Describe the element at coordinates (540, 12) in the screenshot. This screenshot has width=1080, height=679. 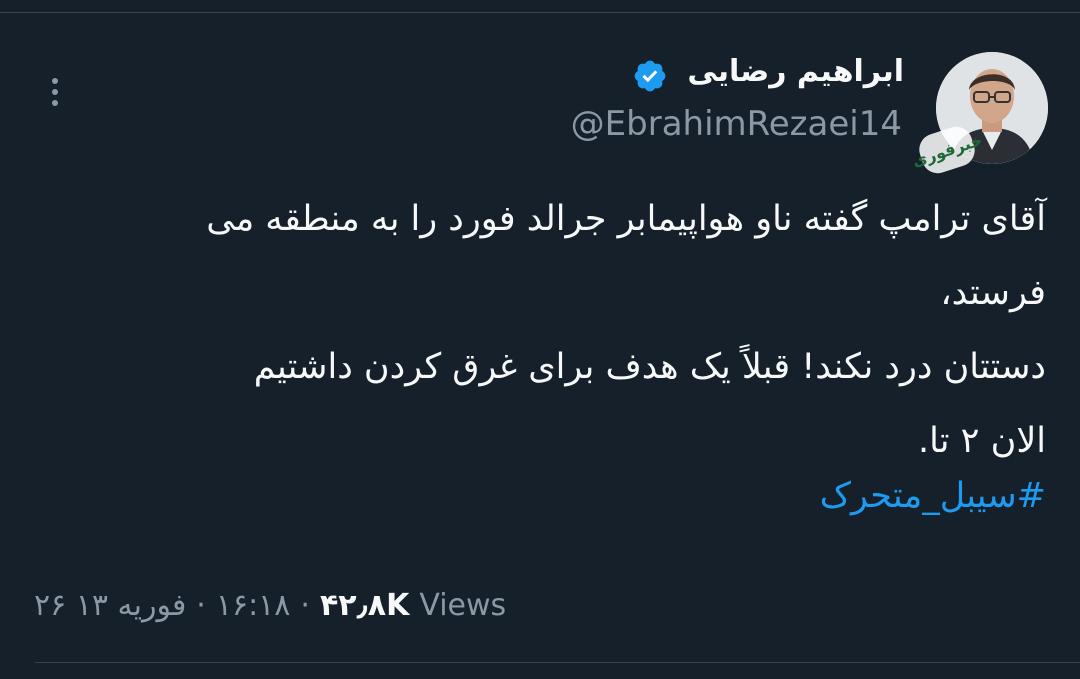
I see `top-divider` at that location.